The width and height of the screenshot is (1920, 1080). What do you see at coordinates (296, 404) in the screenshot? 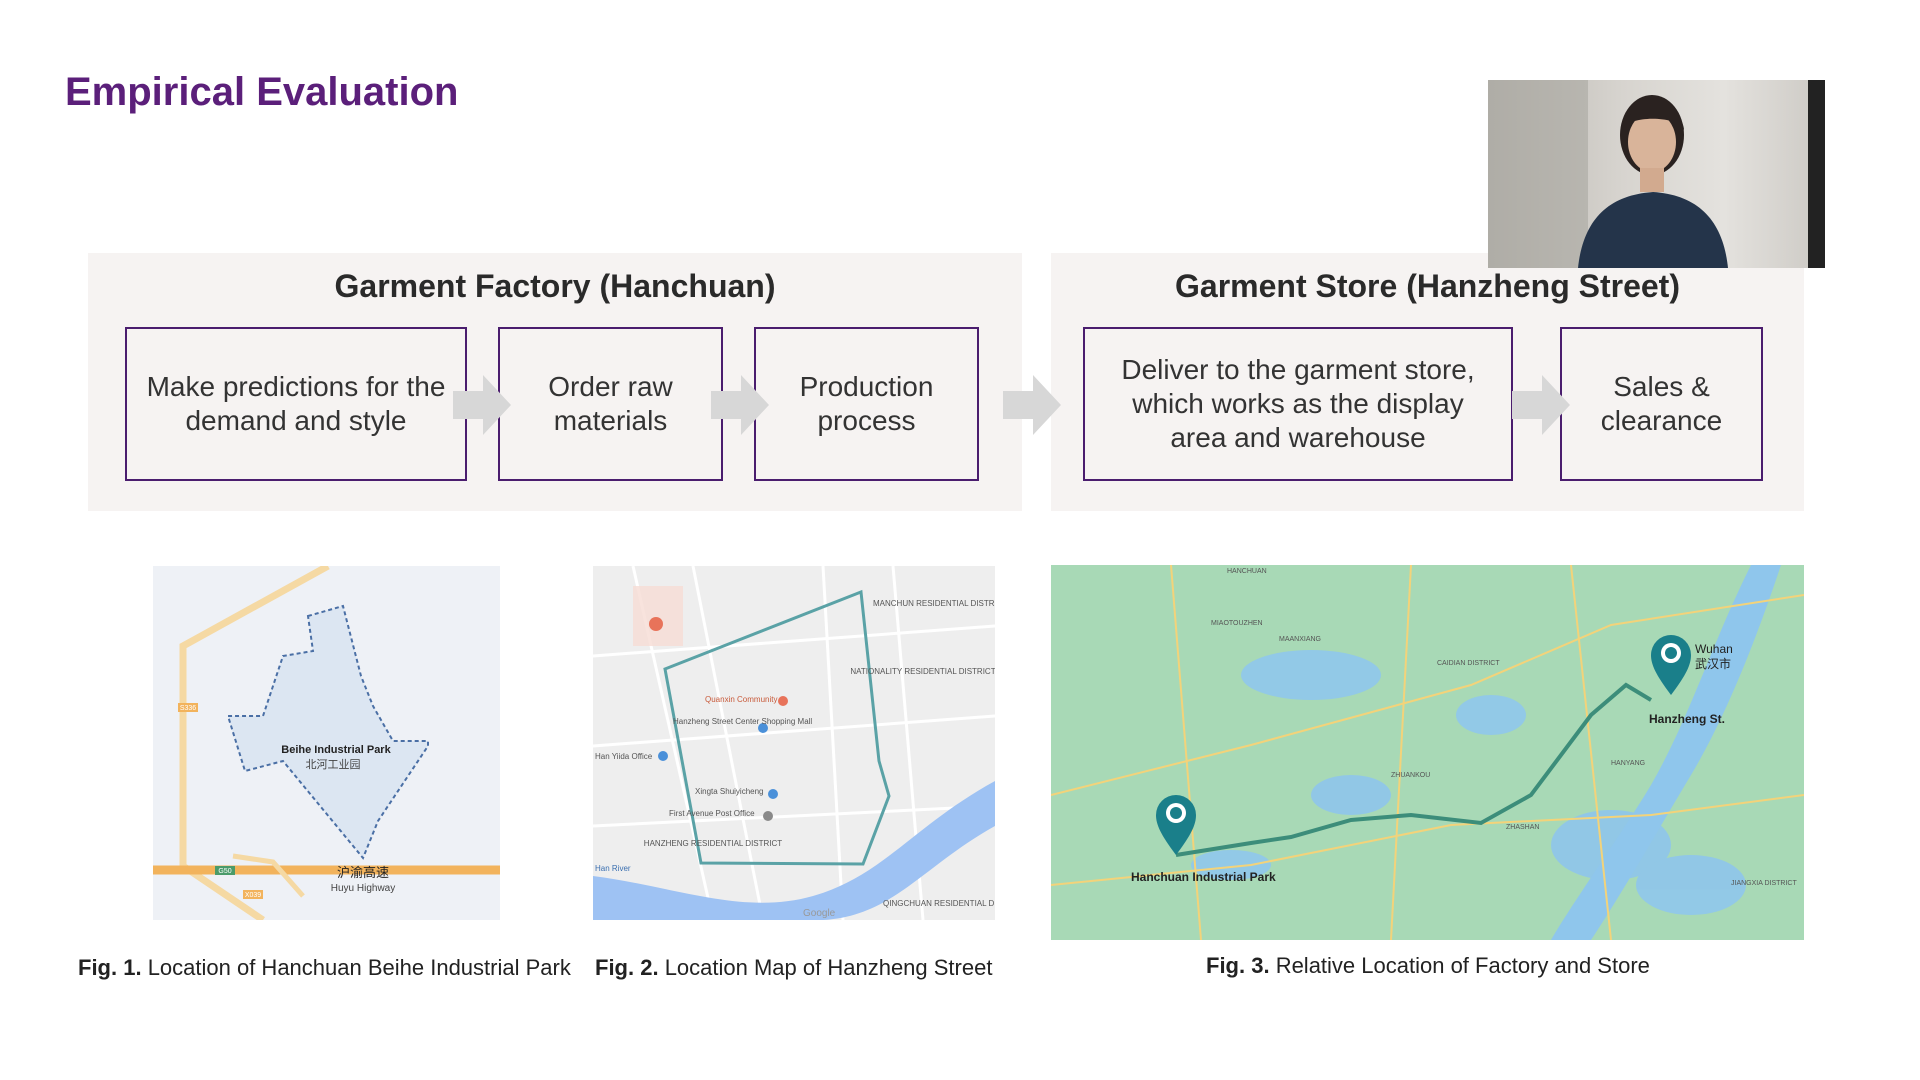
I see `step-make-predictions: Make predictions for the demand and style` at bounding box center [296, 404].